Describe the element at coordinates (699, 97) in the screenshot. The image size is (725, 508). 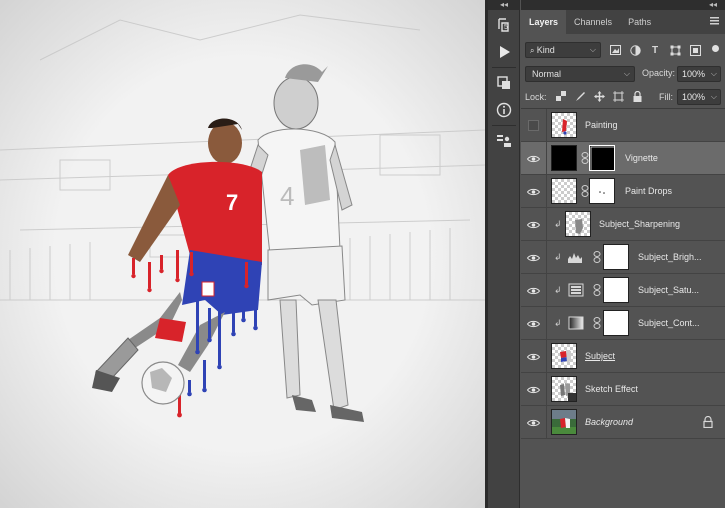
I see `fill-field: 100% ⌵` at that location.